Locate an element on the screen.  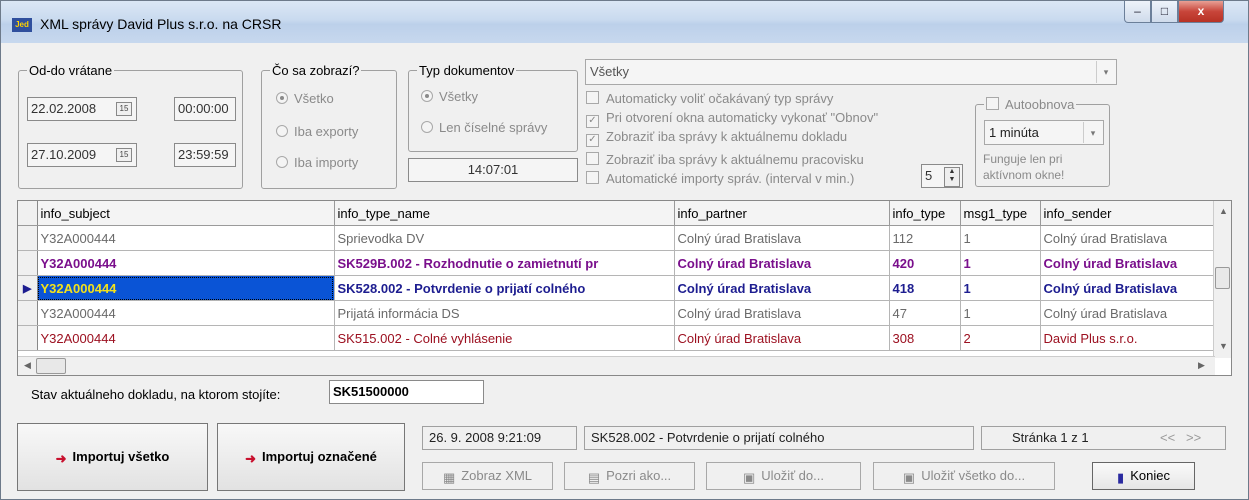
cell-type-name: SK515.002 - Colné vyhlásenie is located at coordinates (504, 338).